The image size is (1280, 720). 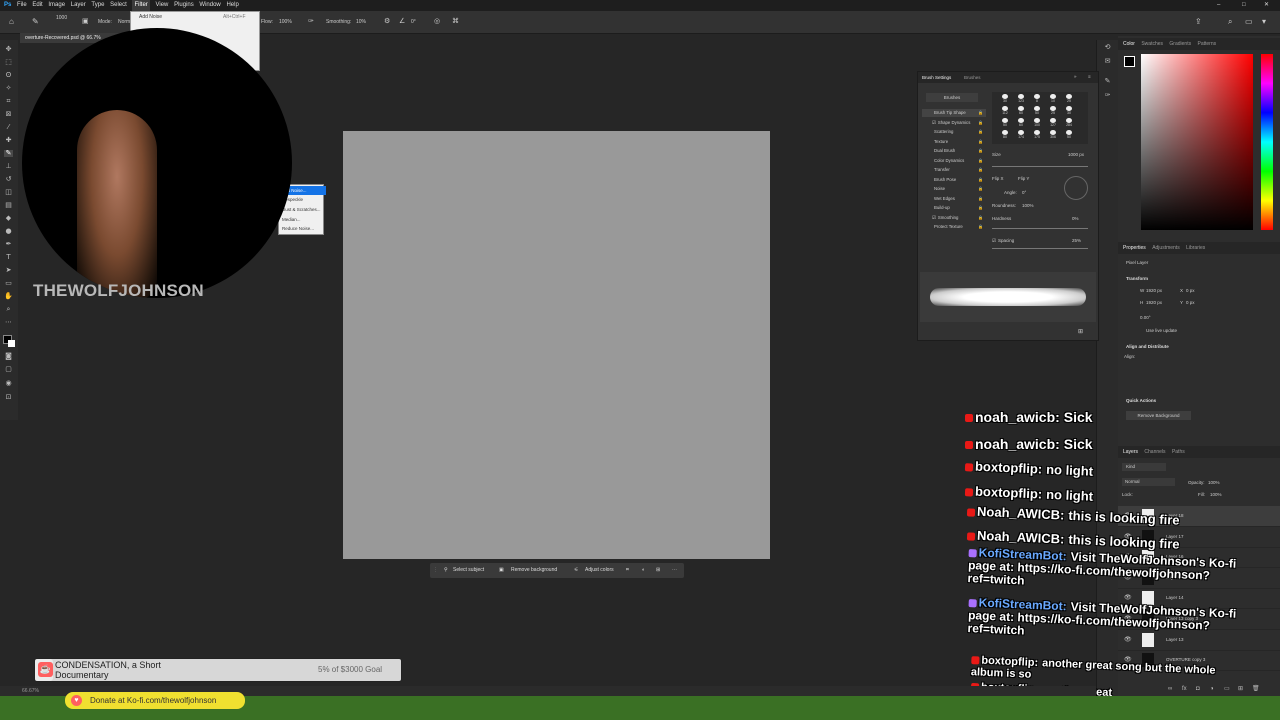 What do you see at coordinates (30, 691) in the screenshot?
I see `zoom-level: 66.67%` at bounding box center [30, 691].